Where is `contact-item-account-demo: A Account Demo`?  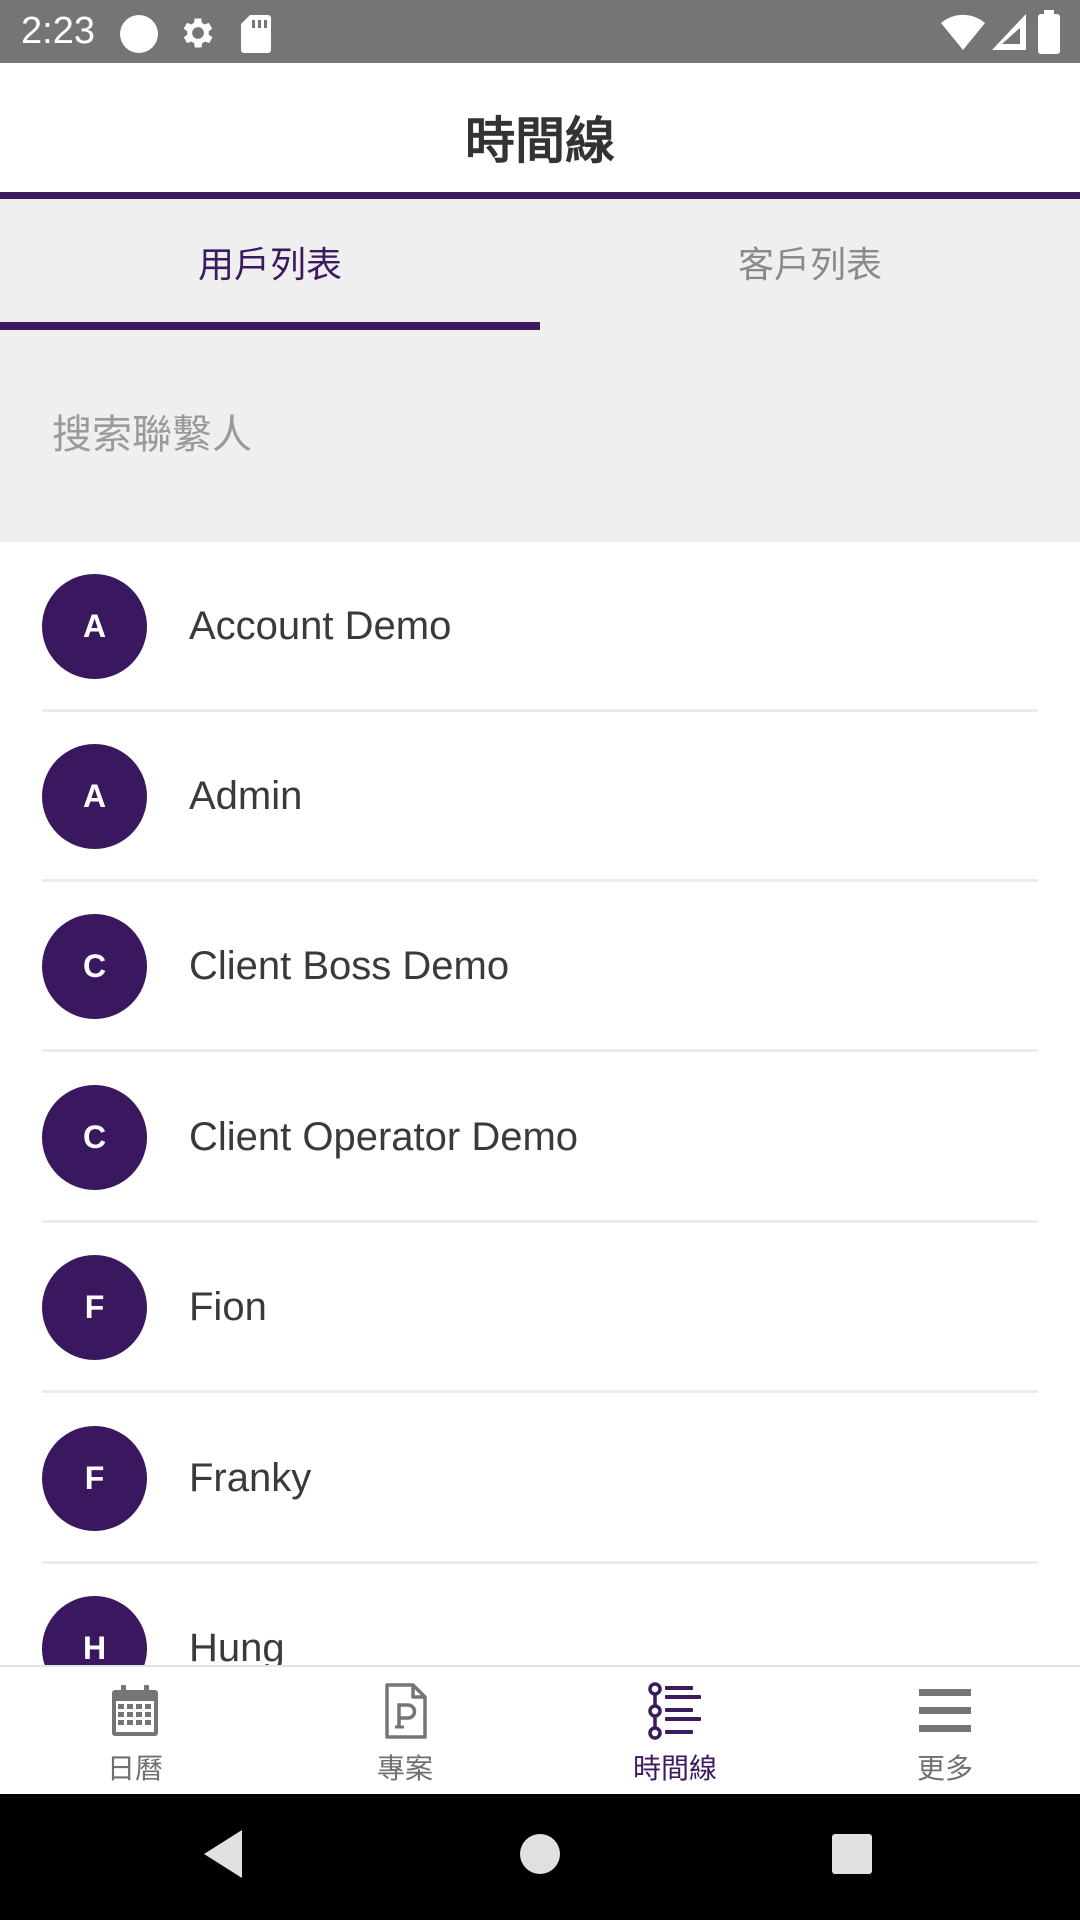
contact-item-account-demo: A Account Demo is located at coordinates (540, 627).